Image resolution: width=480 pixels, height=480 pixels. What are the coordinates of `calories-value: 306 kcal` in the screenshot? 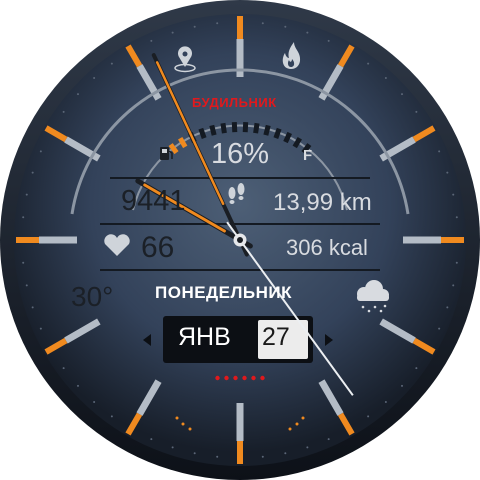 It's located at (327, 247).